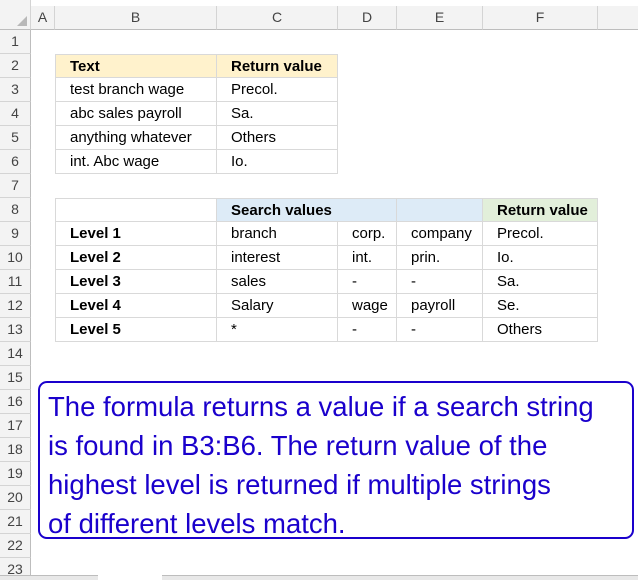 The height and width of the screenshot is (581, 638). What do you see at coordinates (540, 306) in the screenshot?
I see `table2-cell-return: Se.` at bounding box center [540, 306].